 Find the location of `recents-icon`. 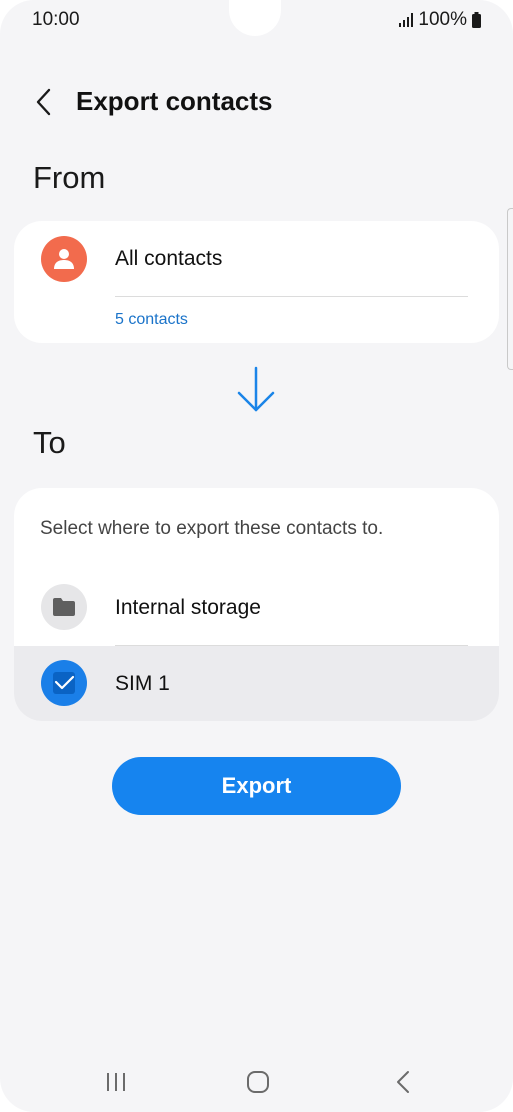

recents-icon is located at coordinates (116, 1082).